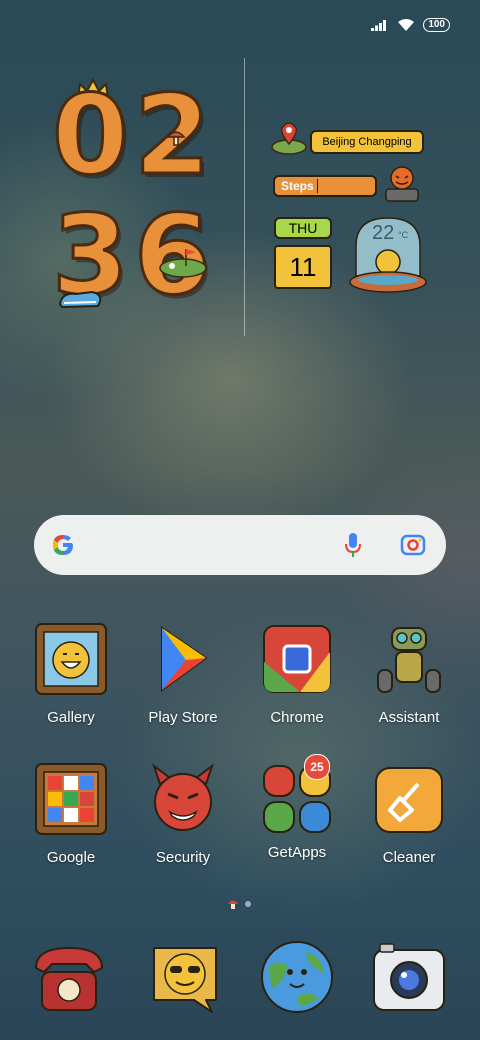 This screenshot has width=480, height=1040. I want to click on app-cleaner: Cleaner, so click(409, 814).